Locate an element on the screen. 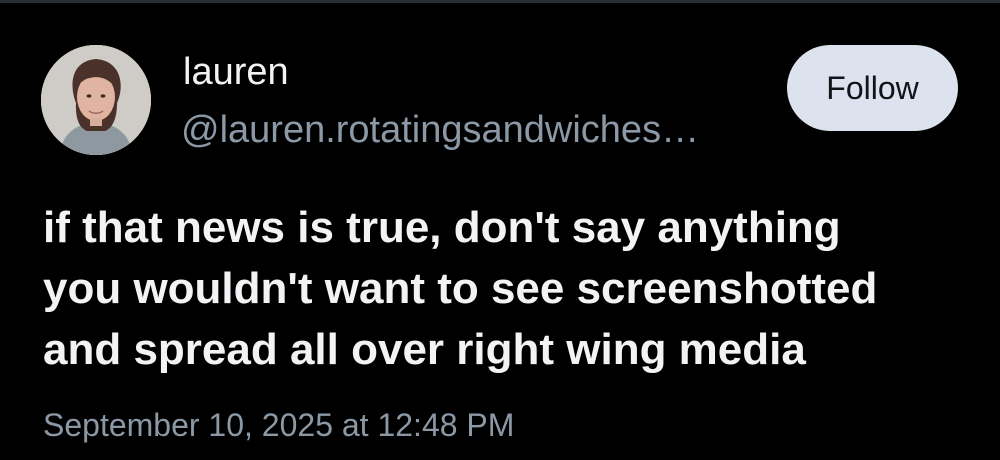 The image size is (1000, 460). follow-button: Follow is located at coordinates (872, 88).